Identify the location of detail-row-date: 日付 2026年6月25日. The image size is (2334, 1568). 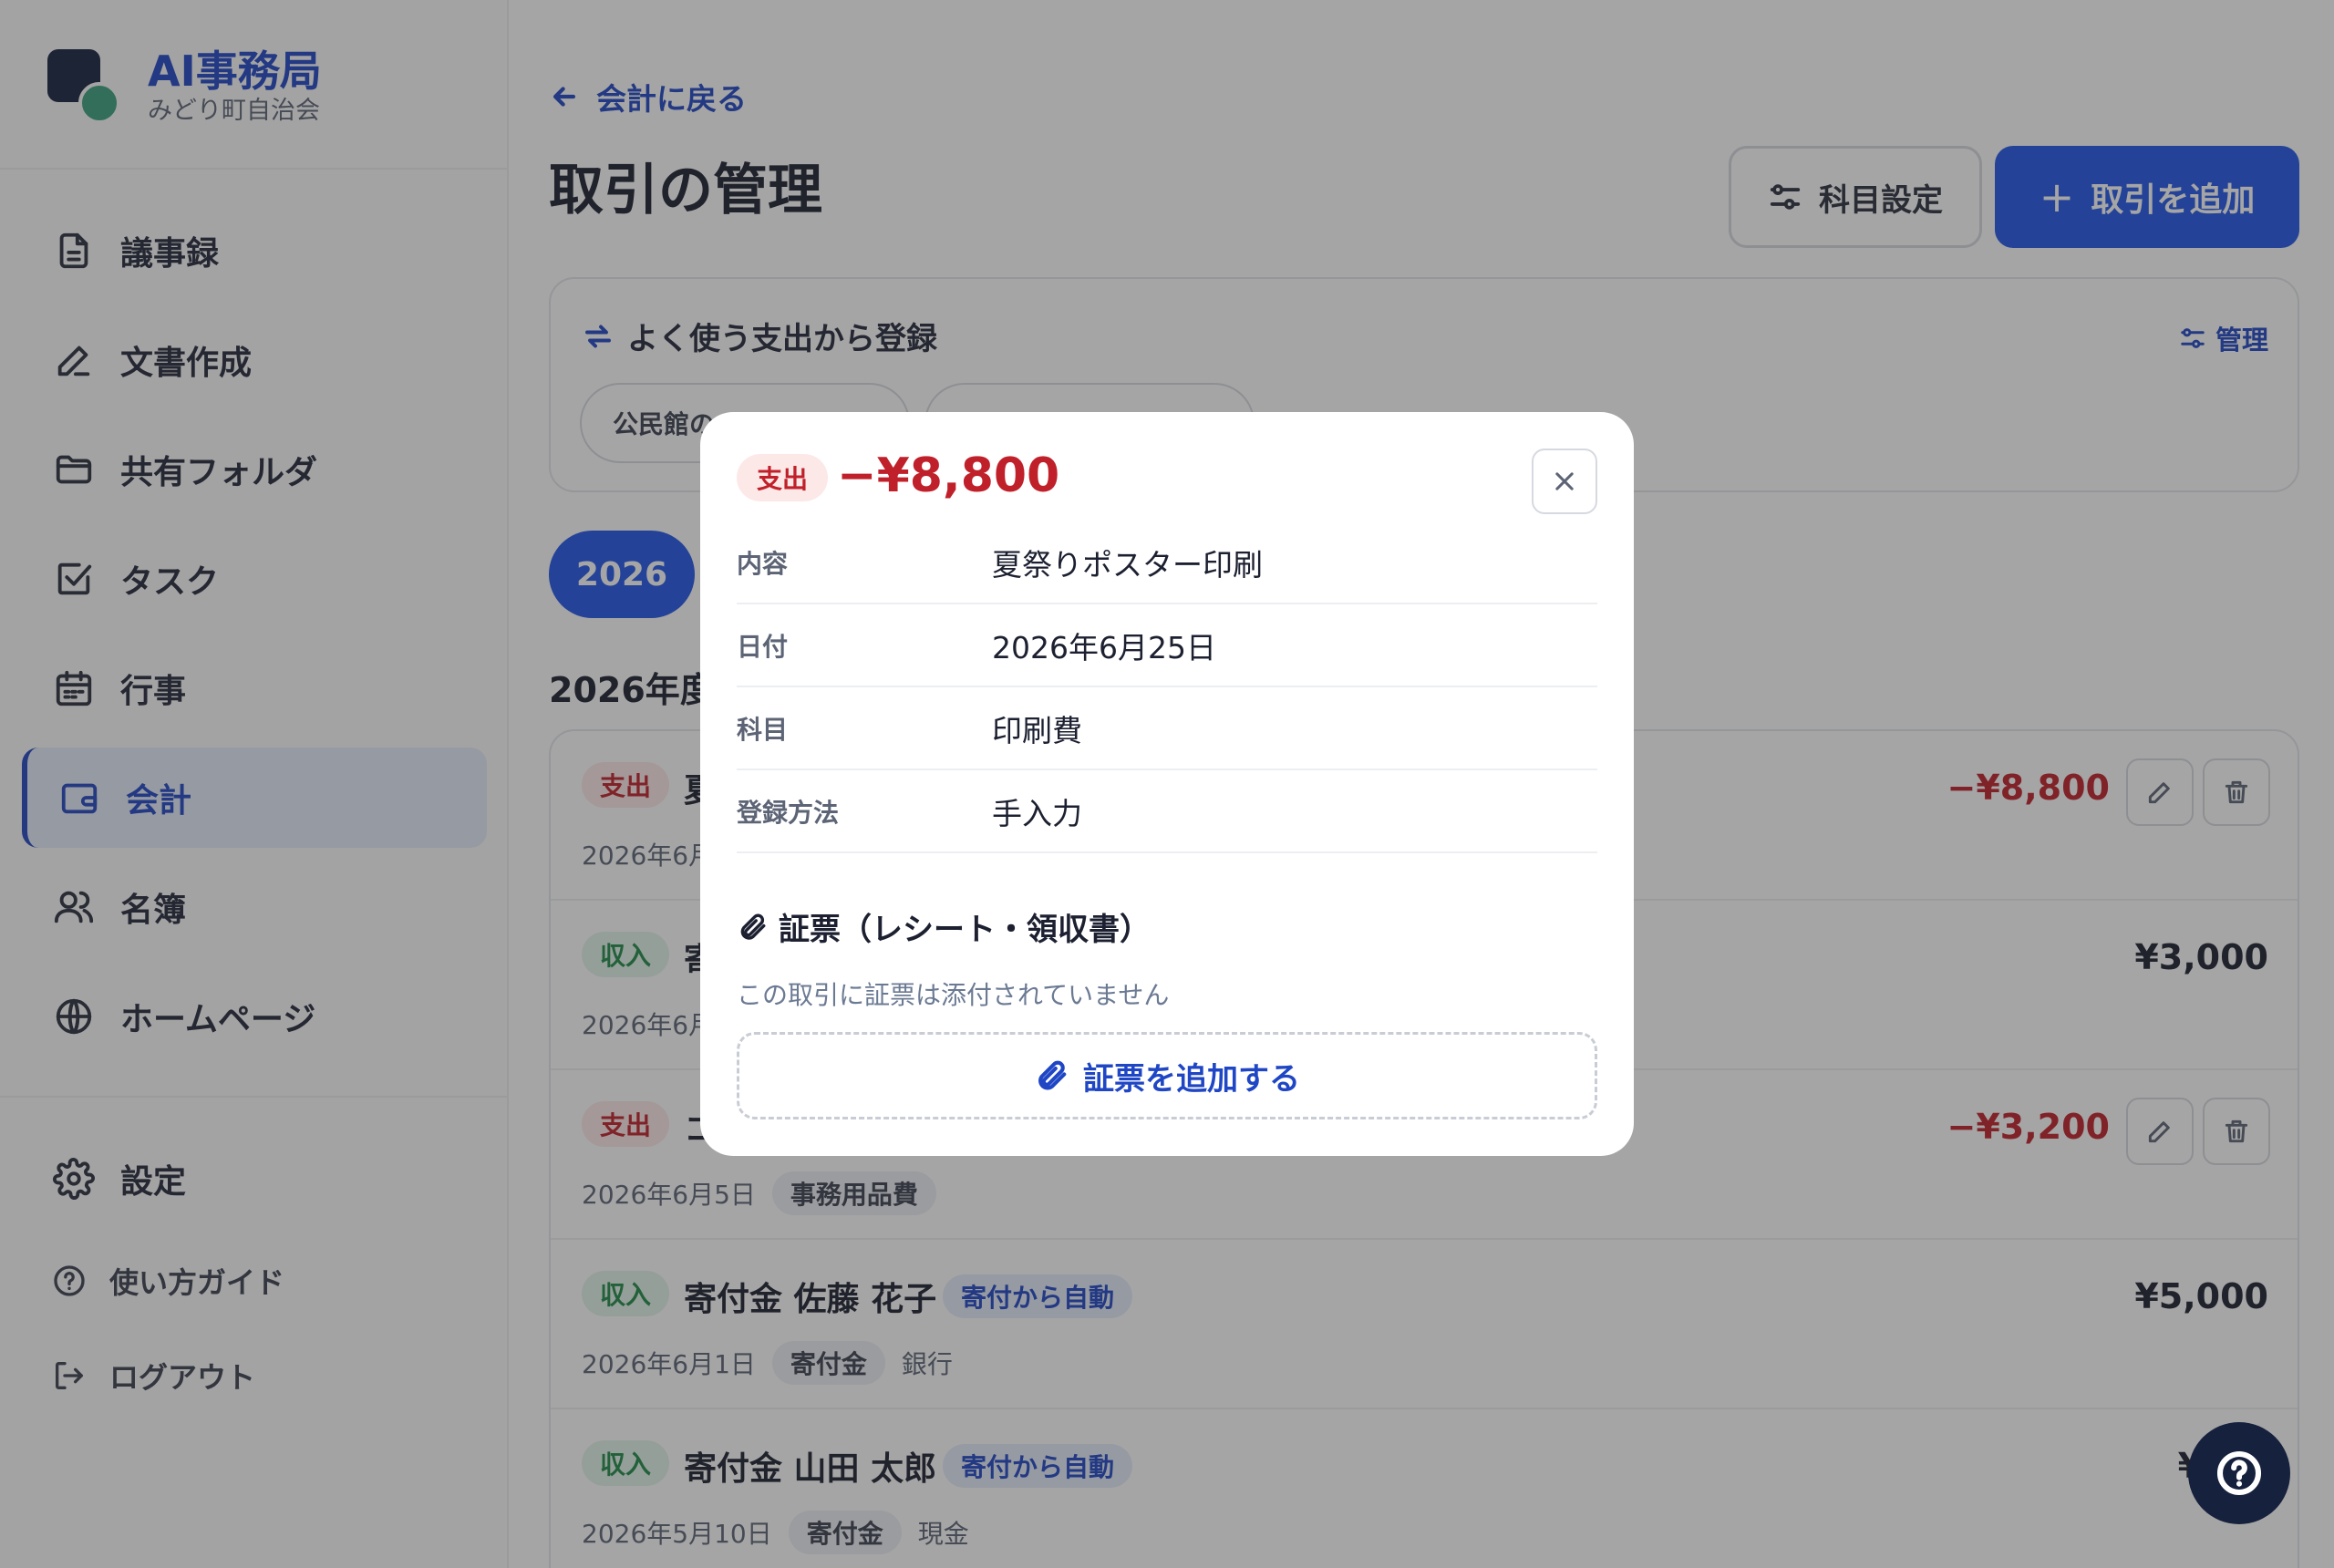
(1167, 645).